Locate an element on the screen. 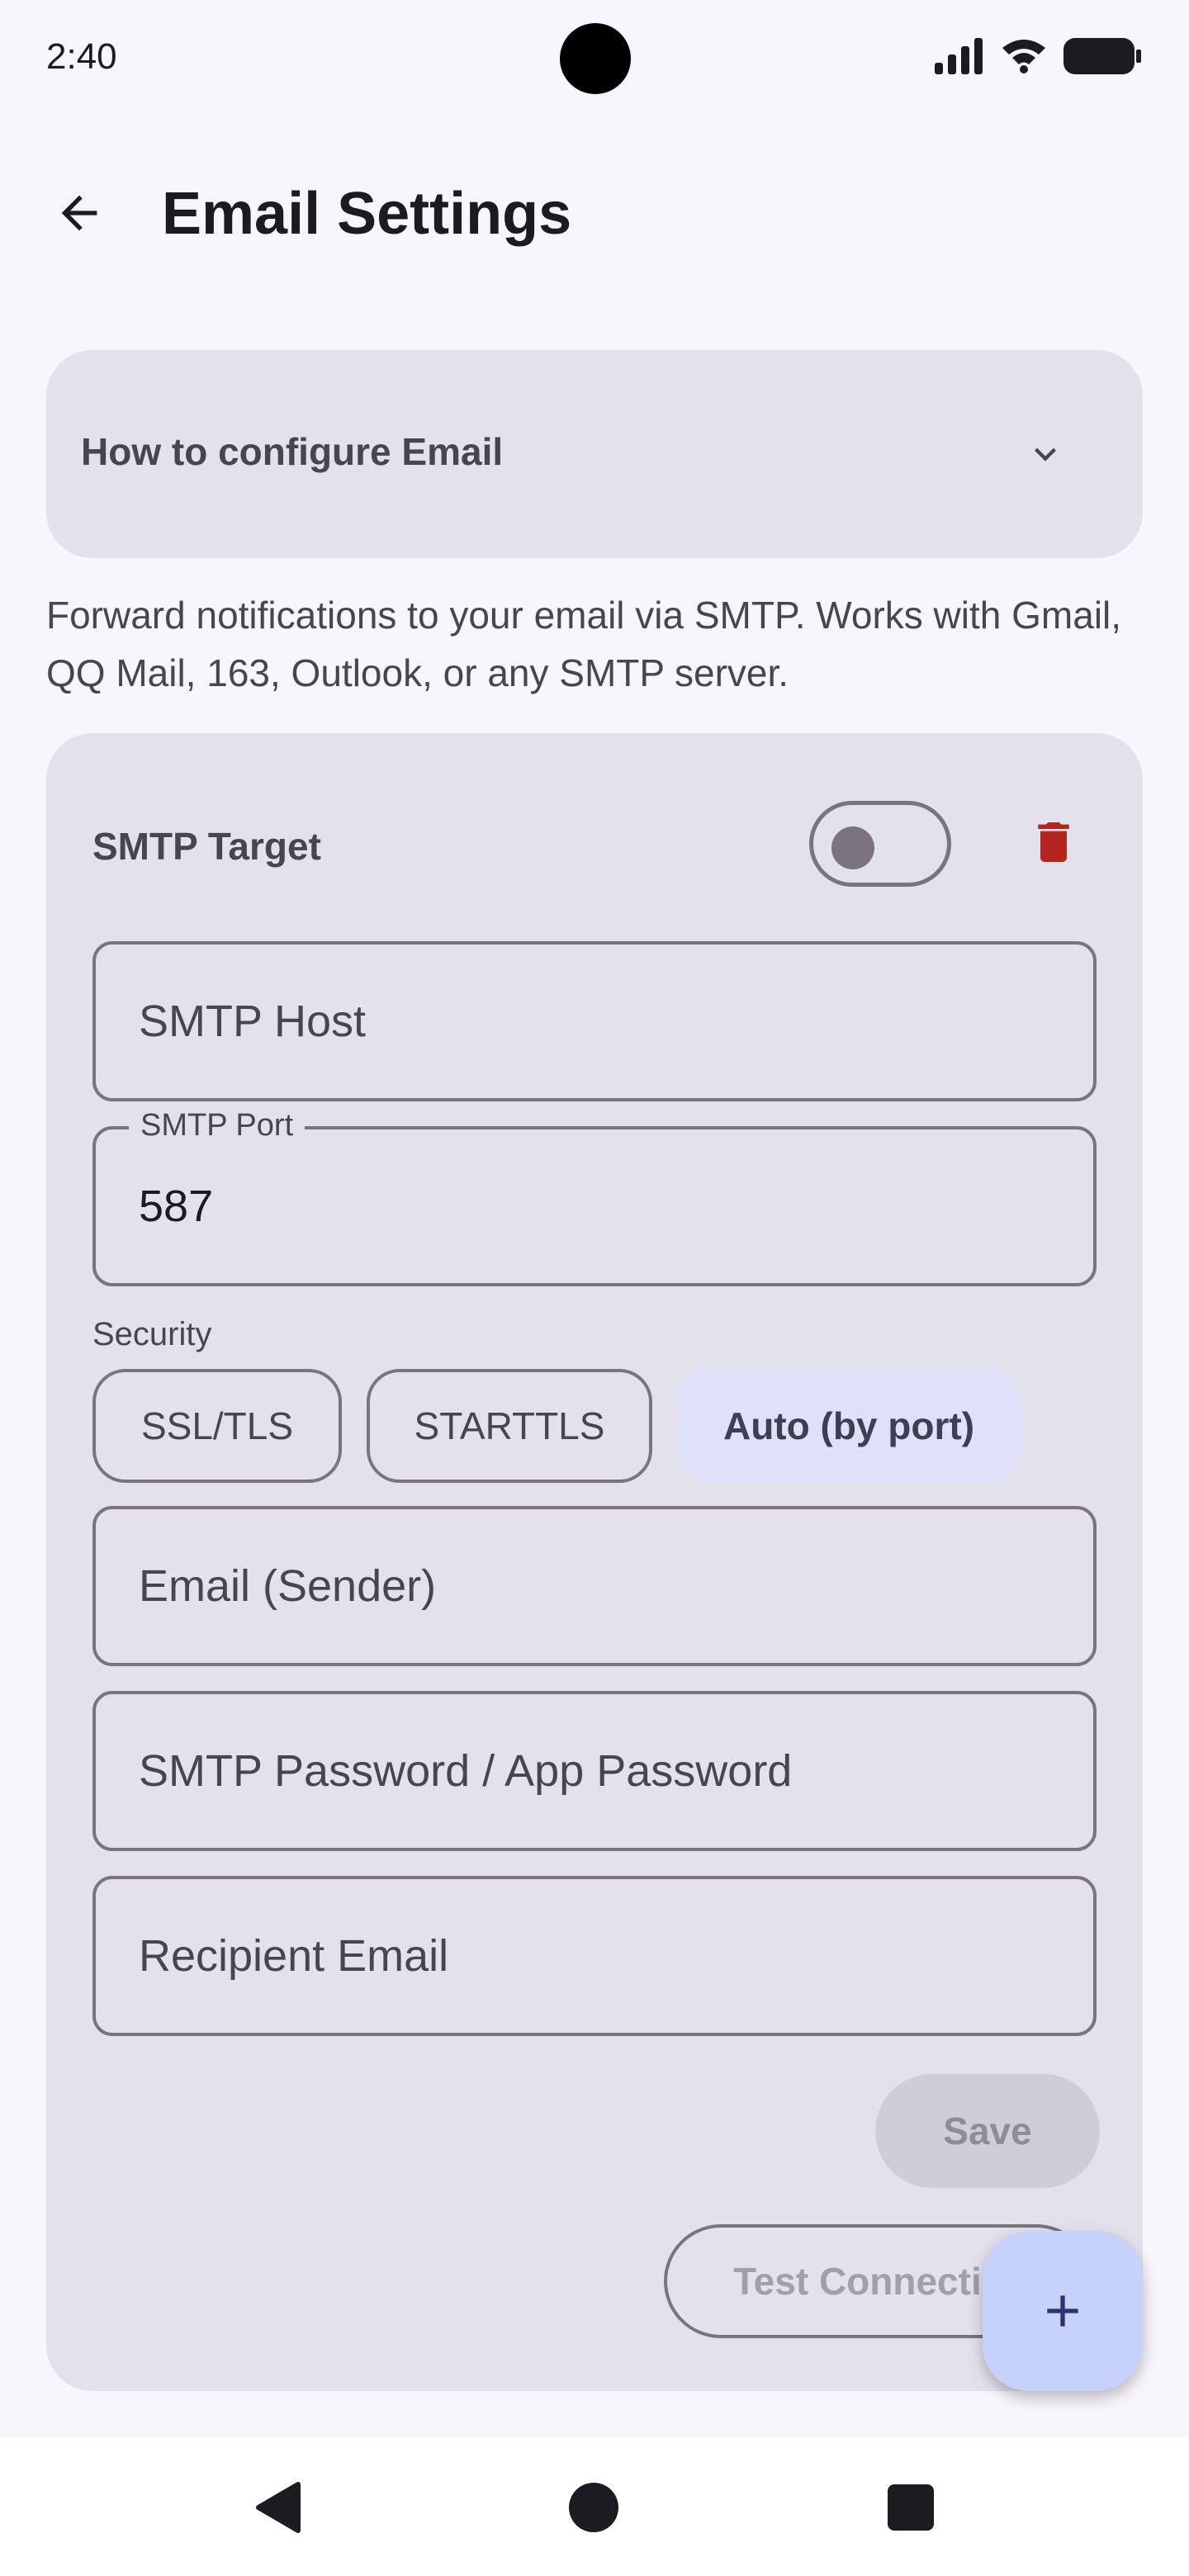 This screenshot has height=2576, width=1189. delete-target-button is located at coordinates (1053, 842).